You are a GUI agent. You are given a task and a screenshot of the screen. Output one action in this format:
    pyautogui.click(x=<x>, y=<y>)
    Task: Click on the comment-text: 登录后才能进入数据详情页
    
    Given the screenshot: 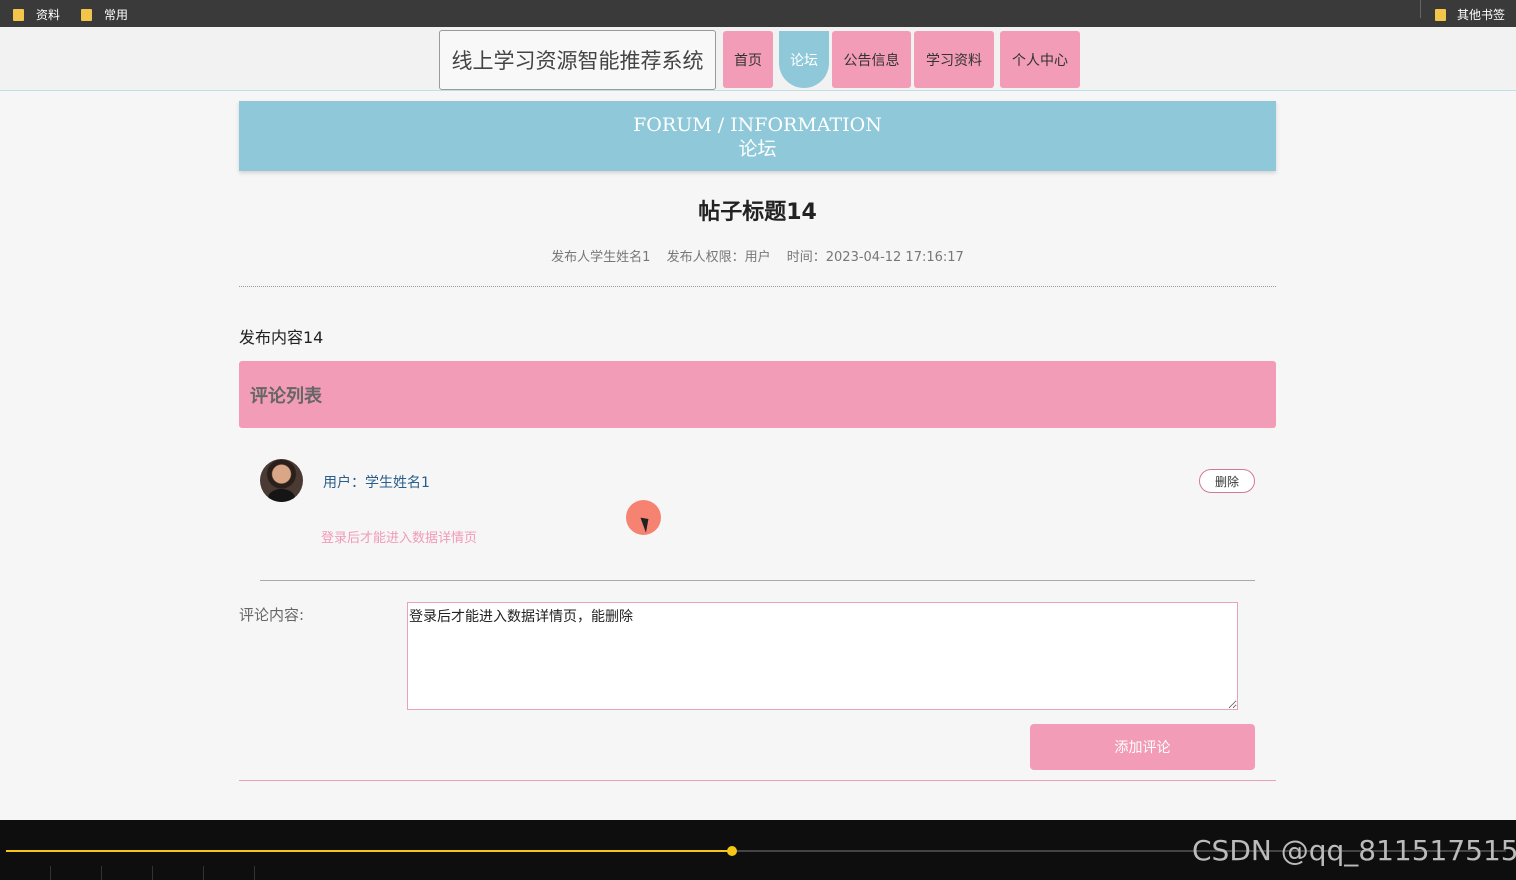 What is the action you would take?
    pyautogui.click(x=399, y=538)
    